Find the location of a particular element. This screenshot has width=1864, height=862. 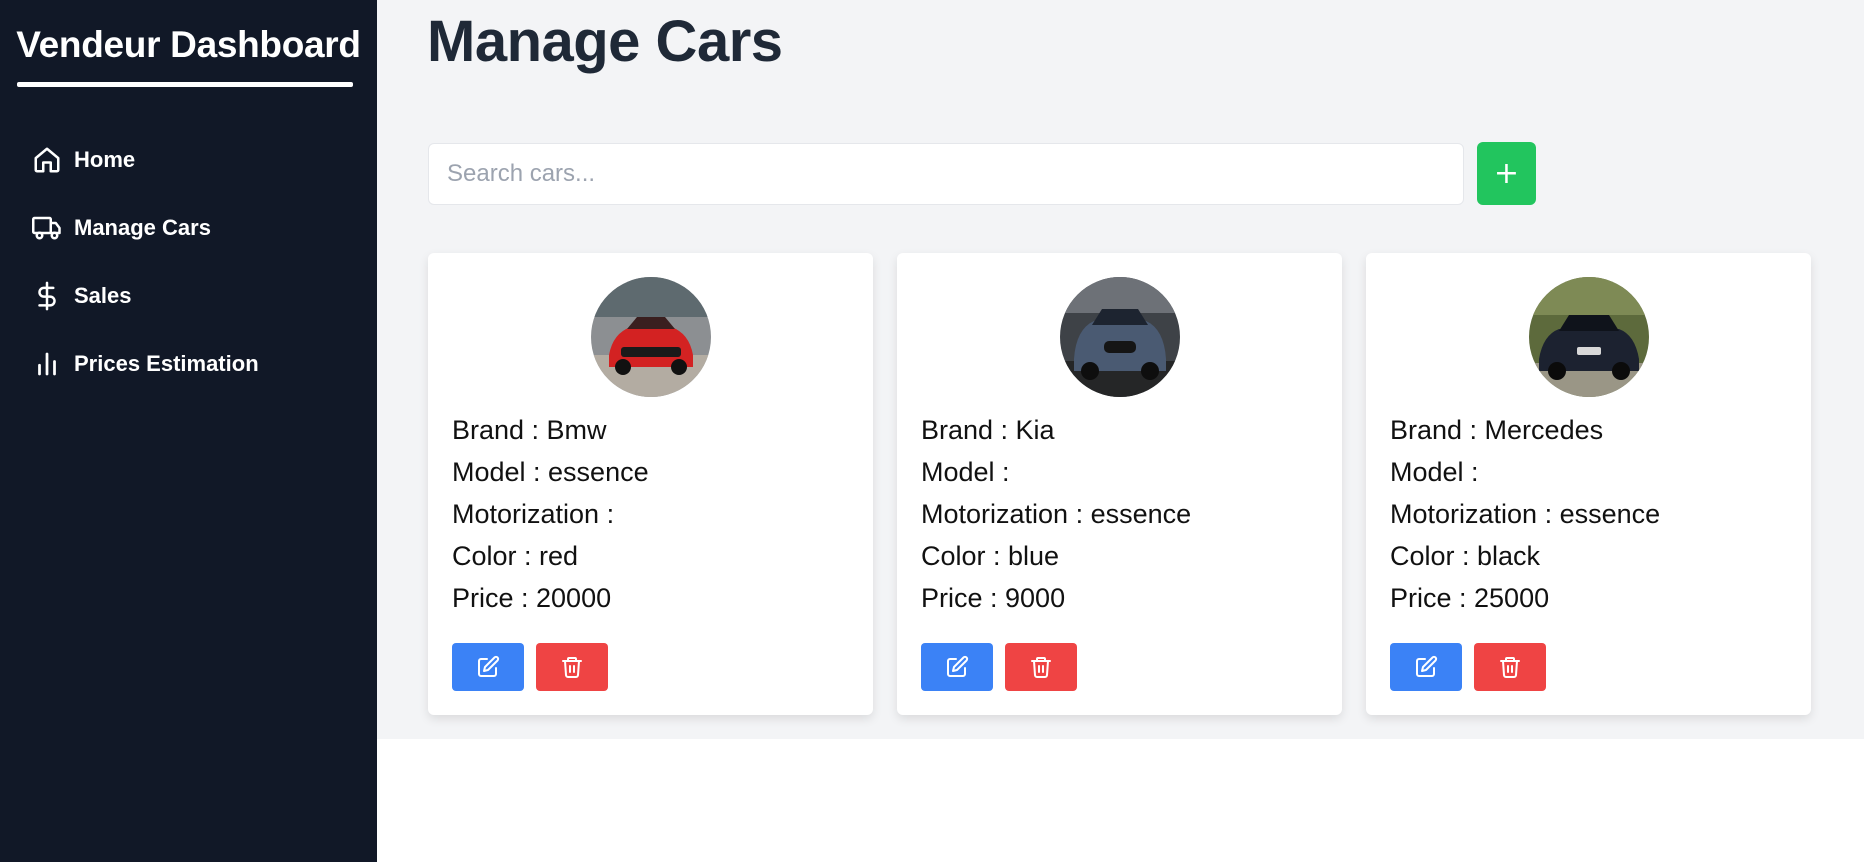

car-color: Color : black is located at coordinates (1465, 556).